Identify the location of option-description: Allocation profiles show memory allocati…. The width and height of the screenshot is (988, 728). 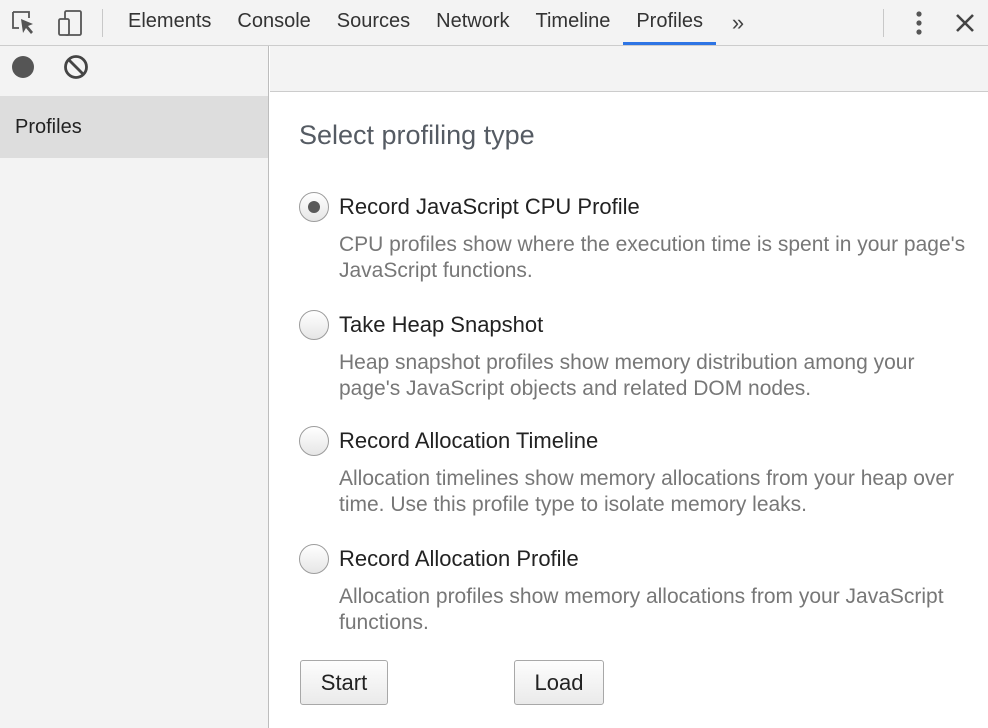
(641, 609).